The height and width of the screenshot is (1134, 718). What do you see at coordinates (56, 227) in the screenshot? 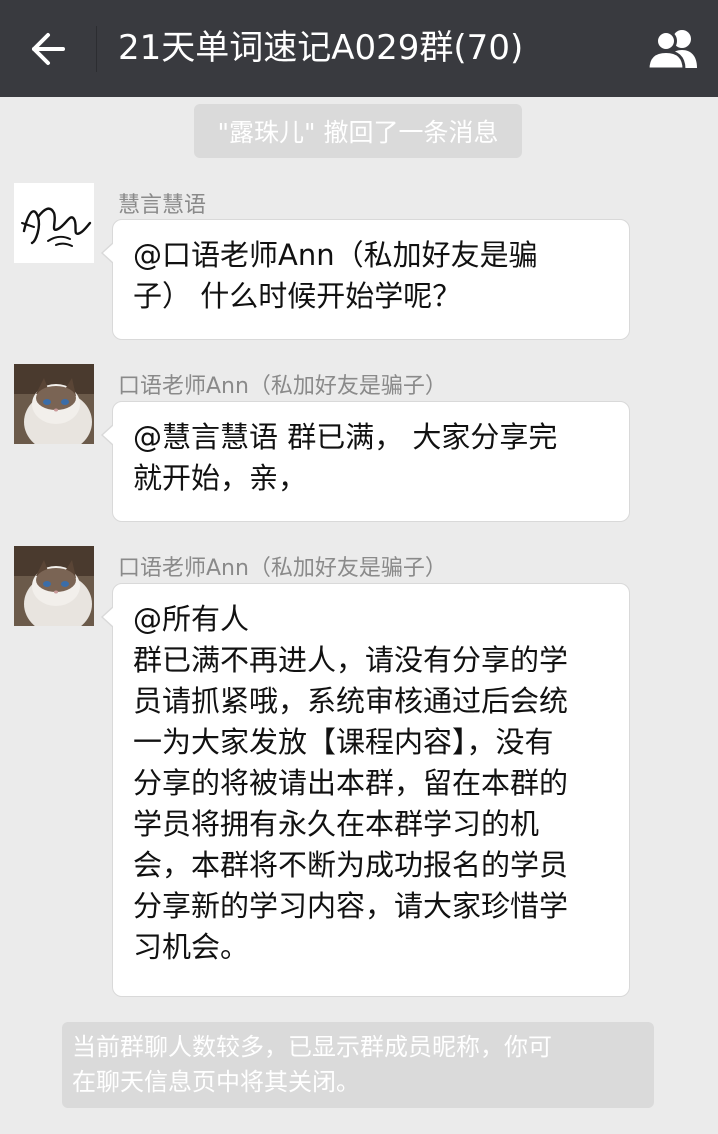
I see `signature-avatar-image` at bounding box center [56, 227].